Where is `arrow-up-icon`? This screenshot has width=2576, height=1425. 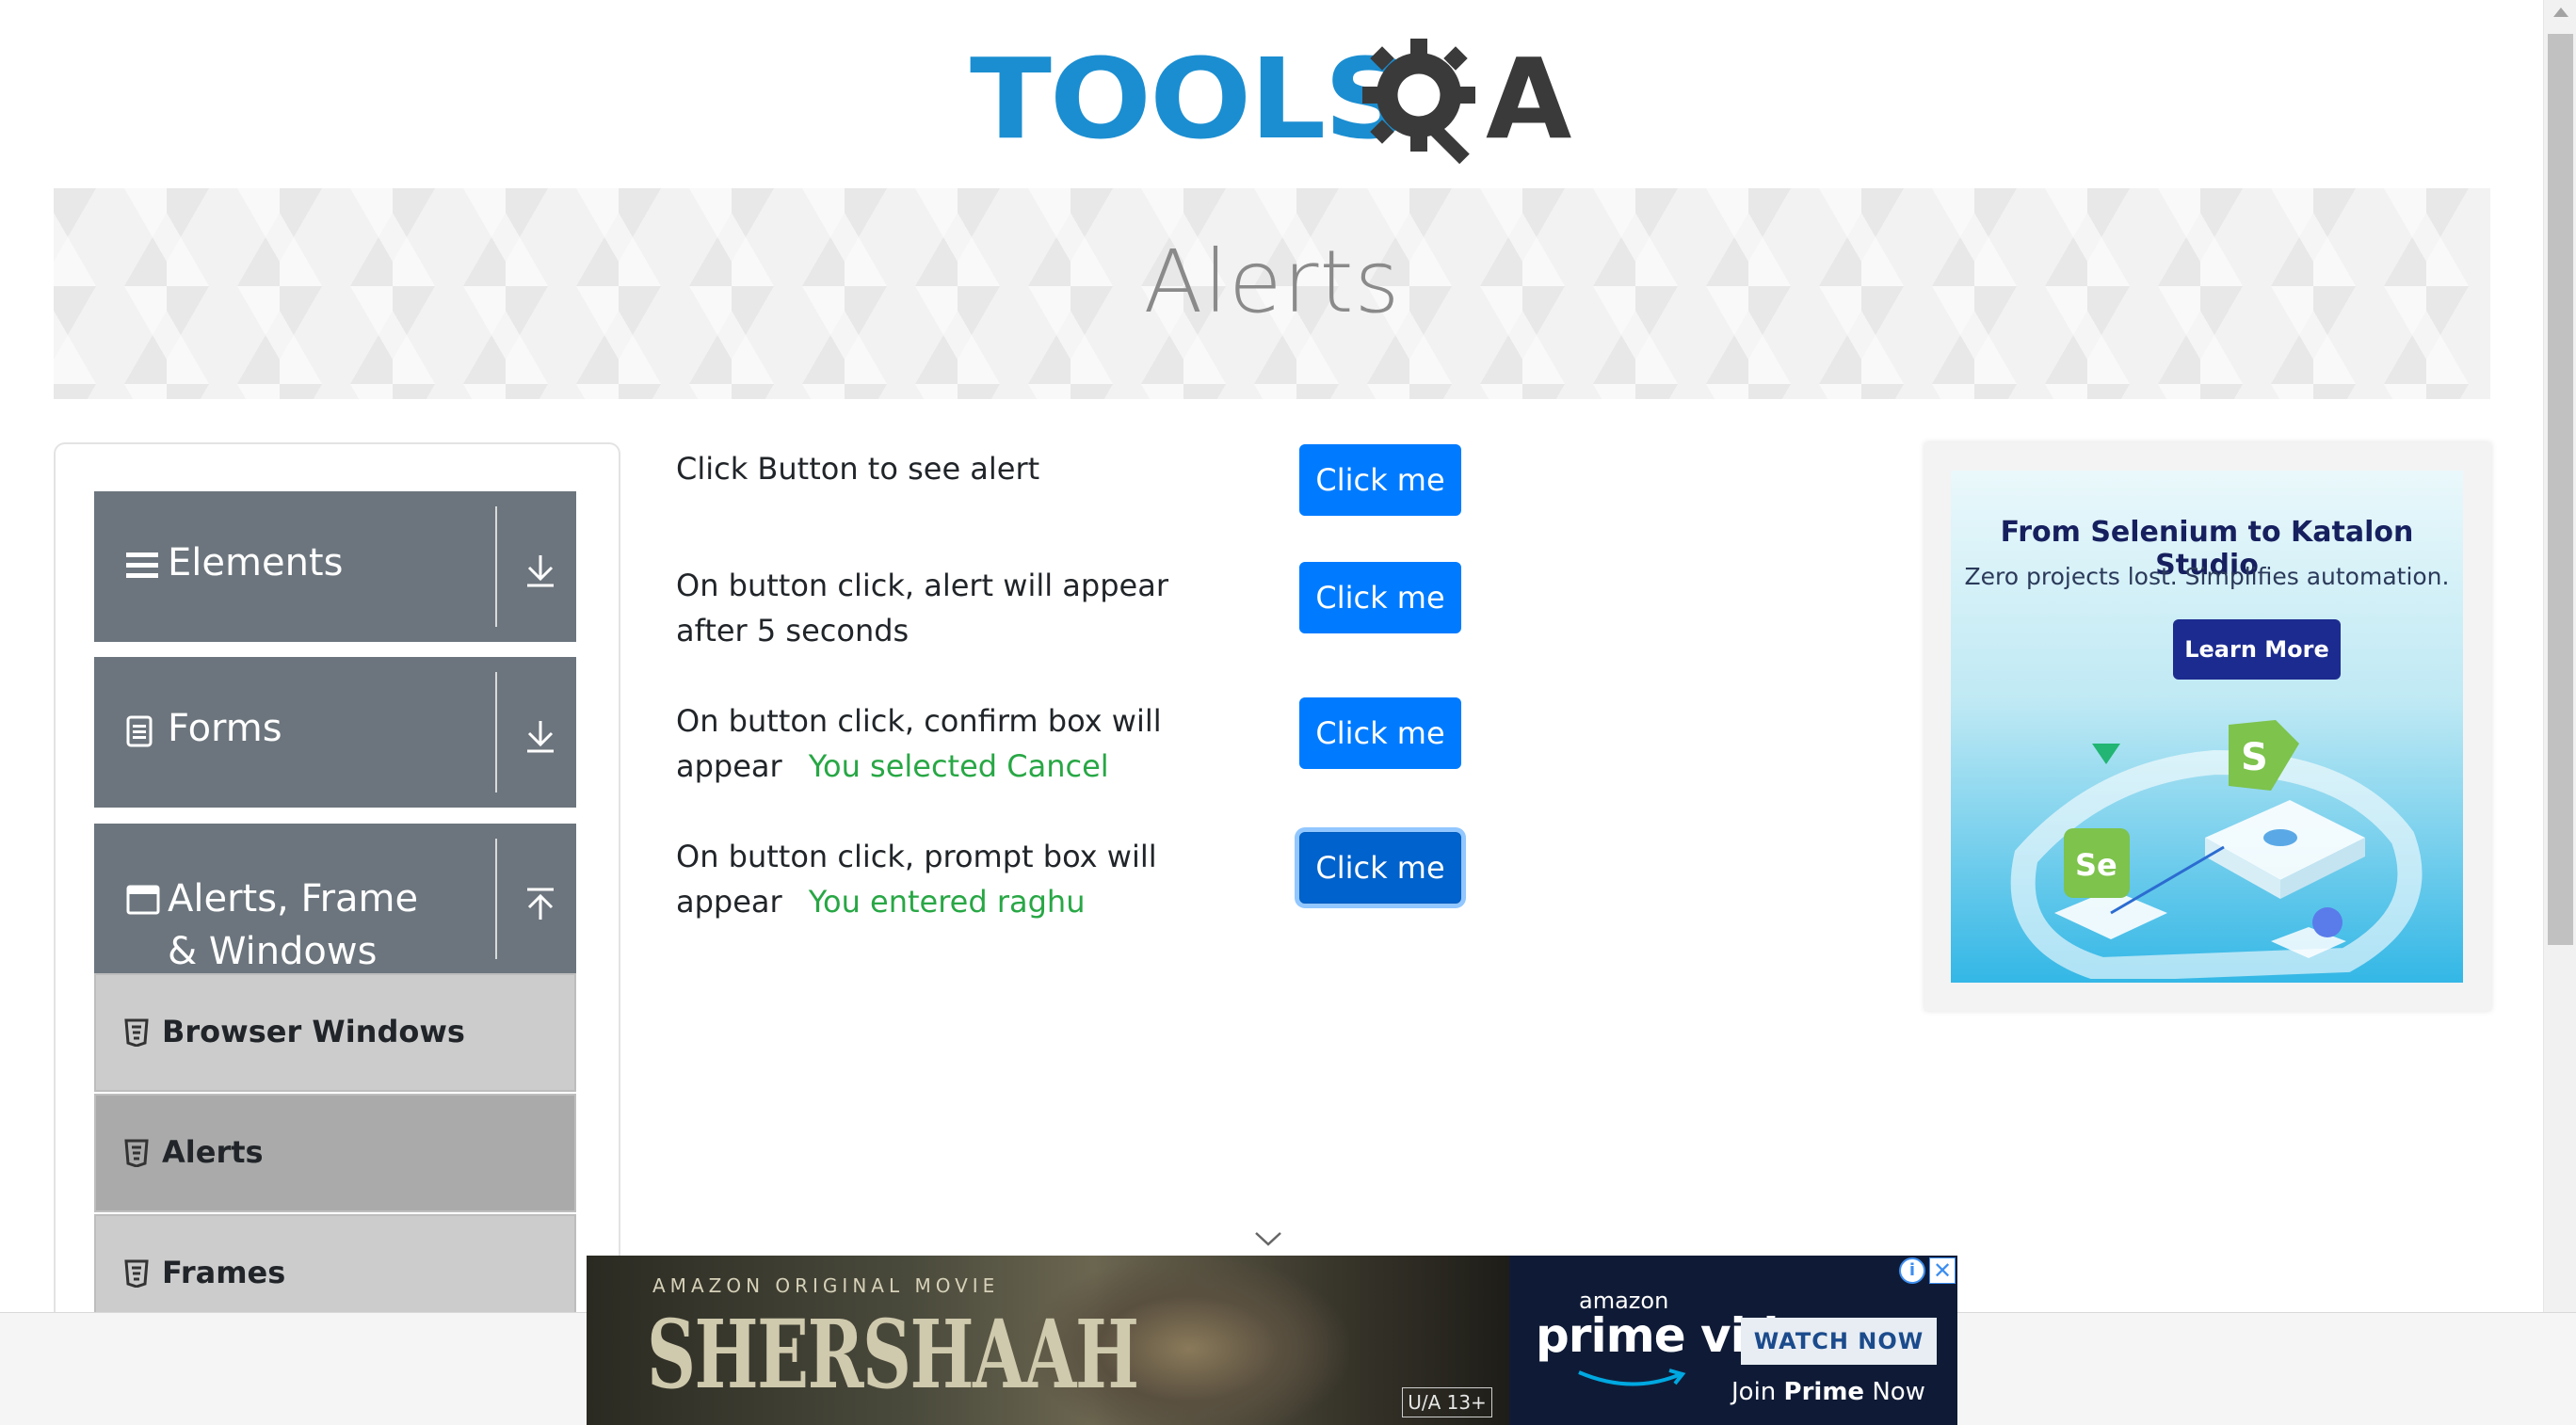
arrow-up-icon is located at coordinates (540, 904).